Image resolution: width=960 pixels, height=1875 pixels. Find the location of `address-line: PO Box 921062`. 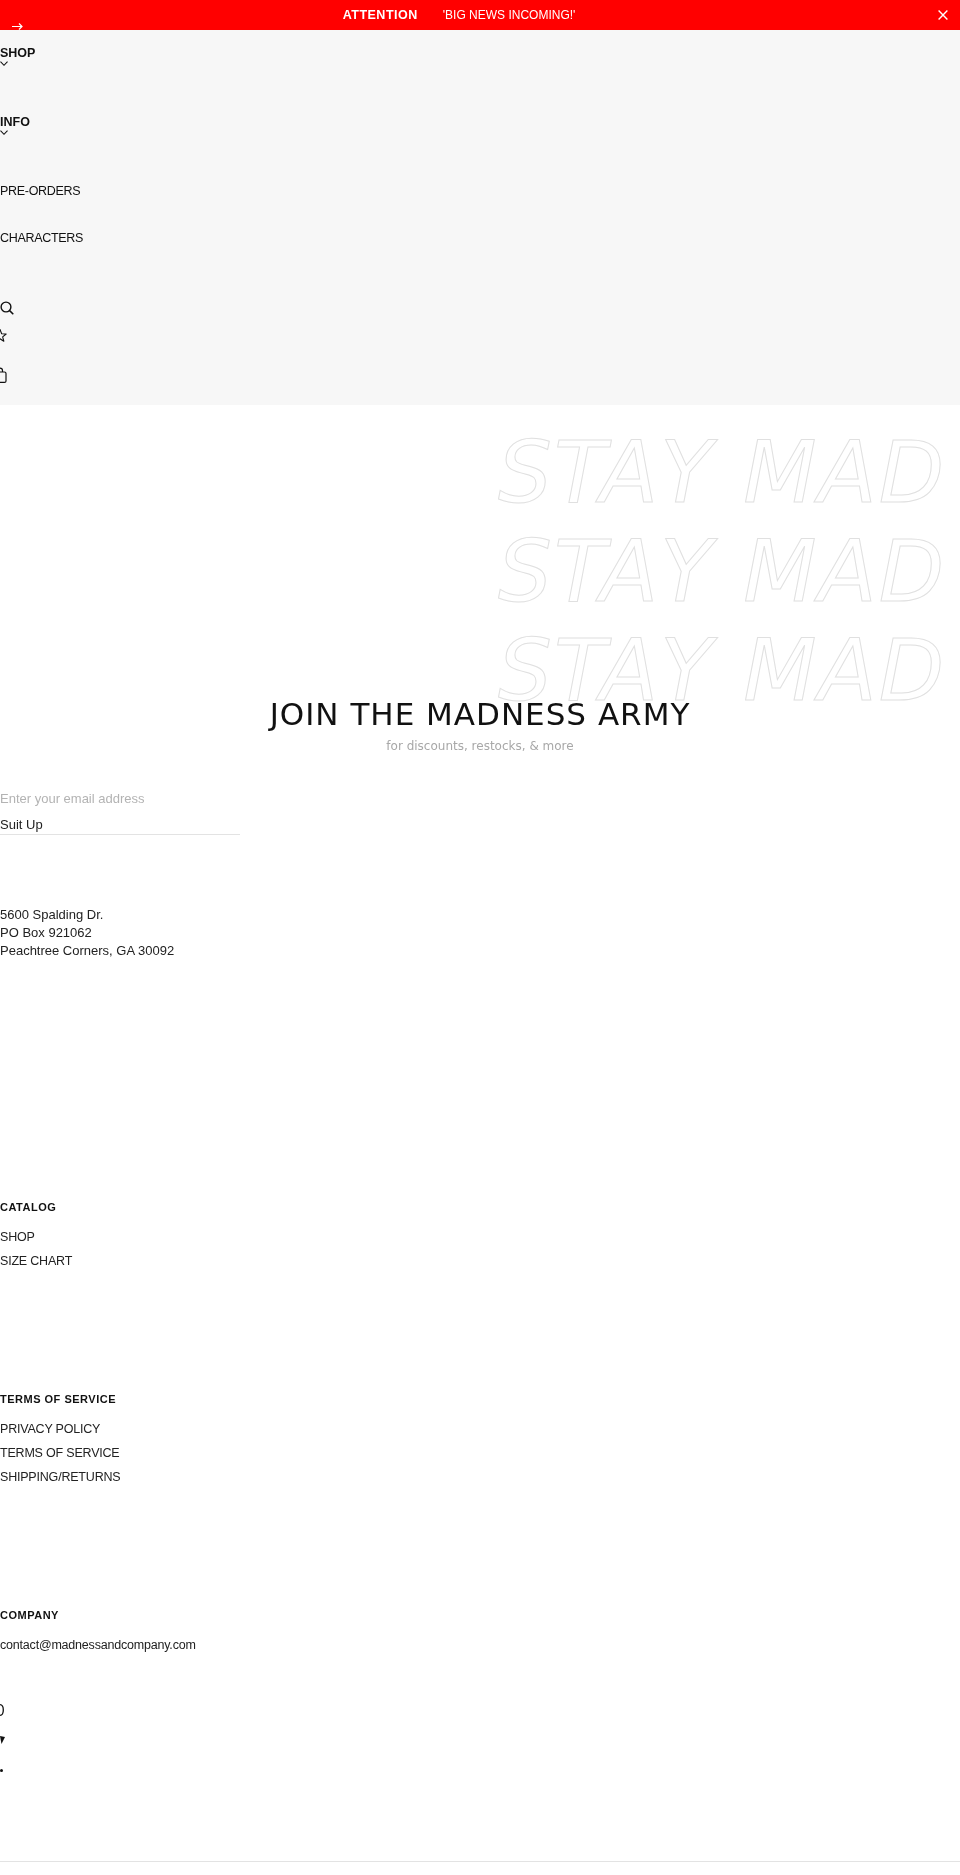

address-line: PO Box 921062 is located at coordinates (46, 933).